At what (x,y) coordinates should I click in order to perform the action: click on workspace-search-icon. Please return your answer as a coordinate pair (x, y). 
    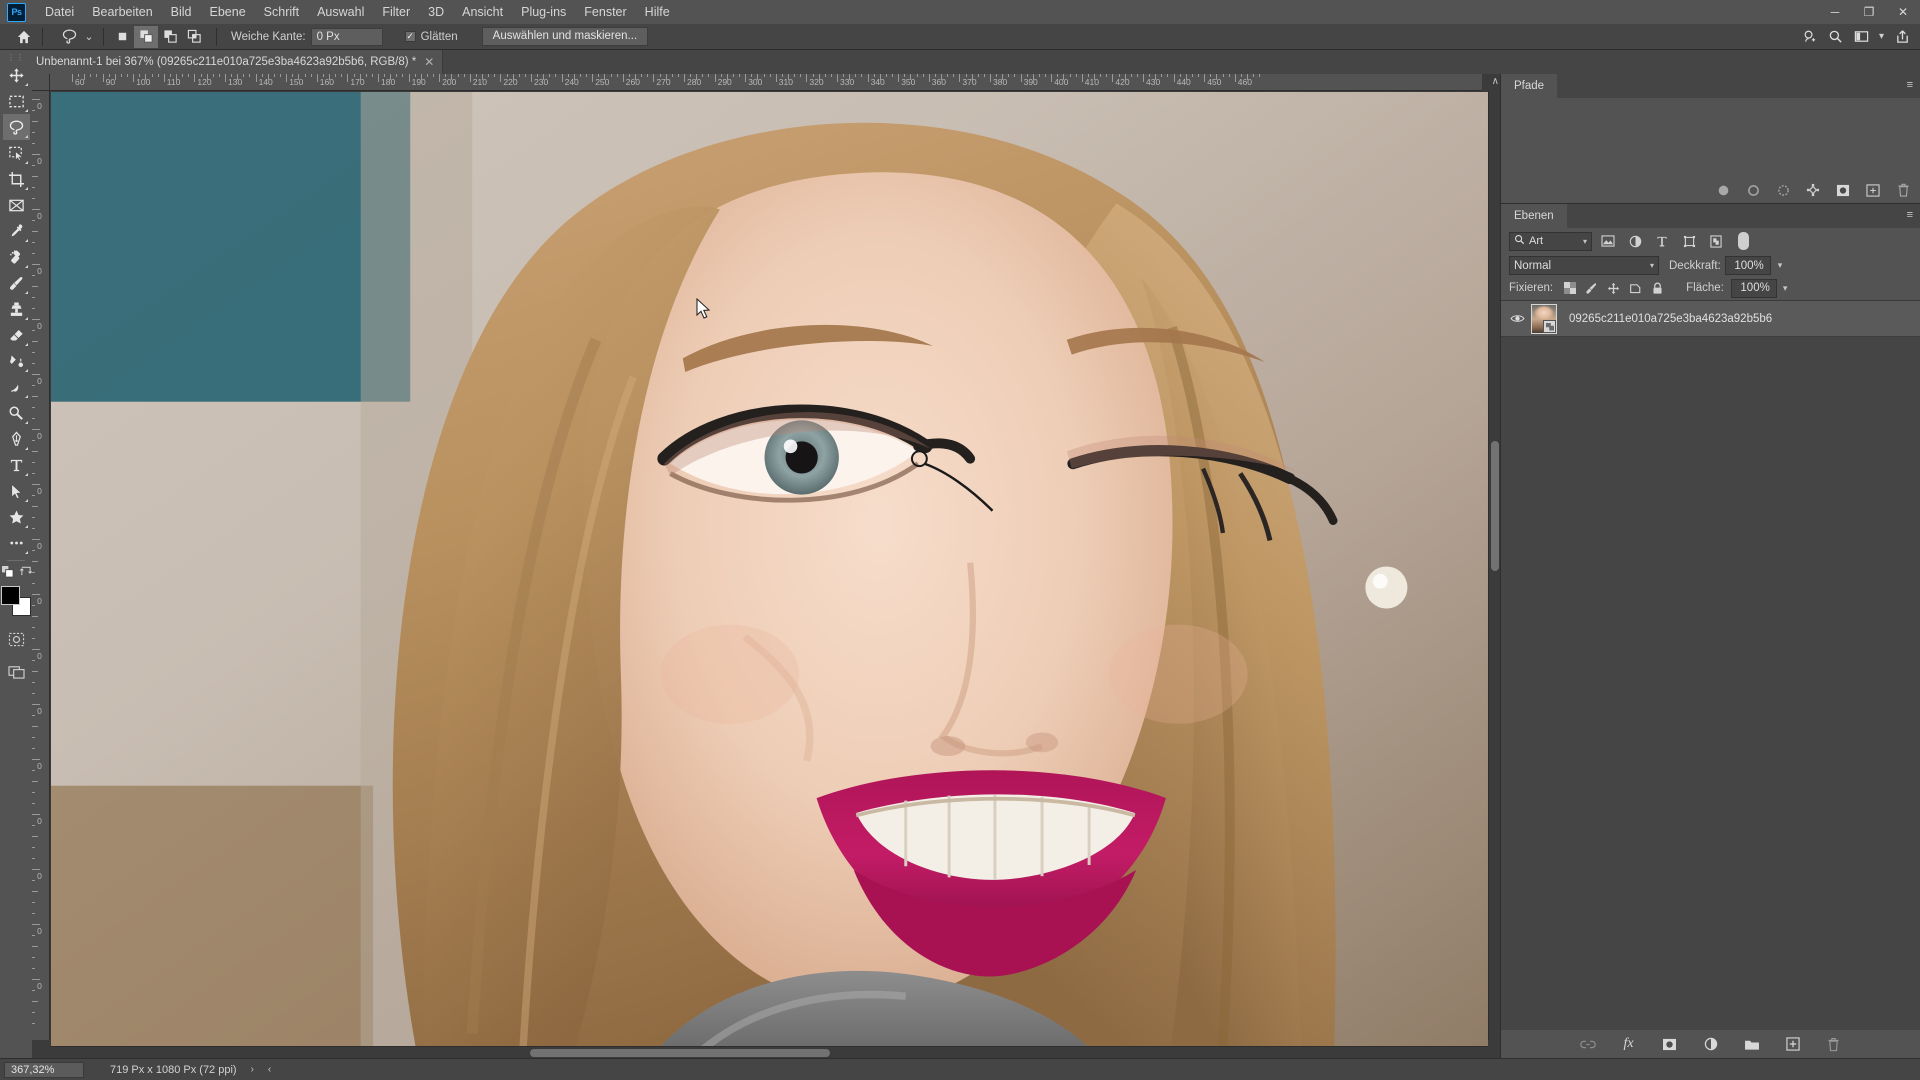
    Looking at the image, I should click on (1809, 37).